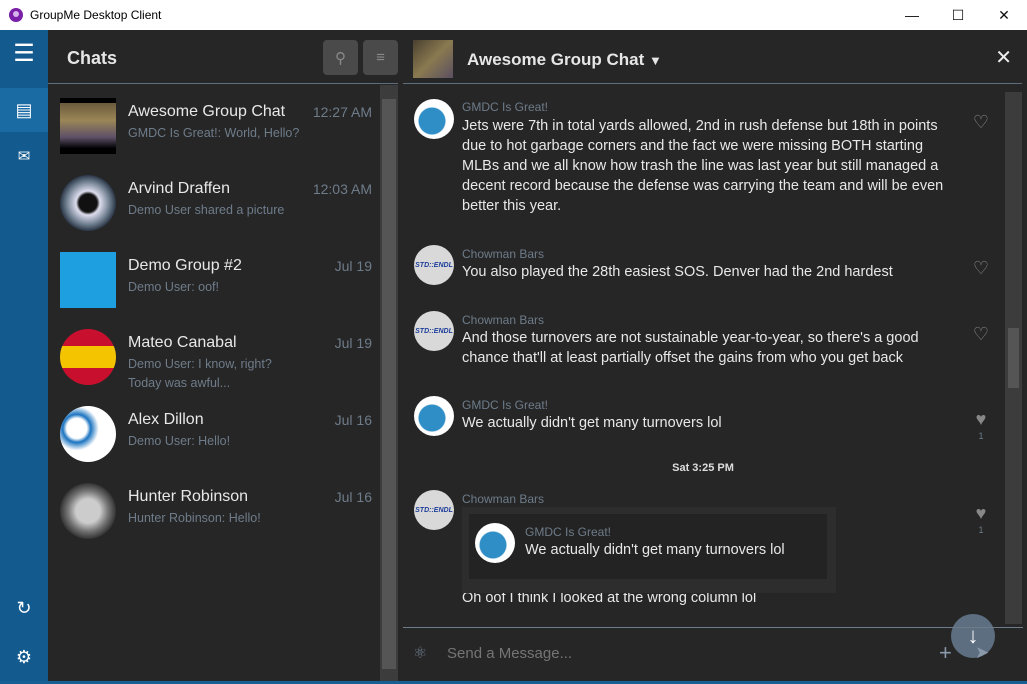 This screenshot has width=1027, height=684. Describe the element at coordinates (1003, 57) in the screenshot. I see `close-chat-button: ✕` at that location.